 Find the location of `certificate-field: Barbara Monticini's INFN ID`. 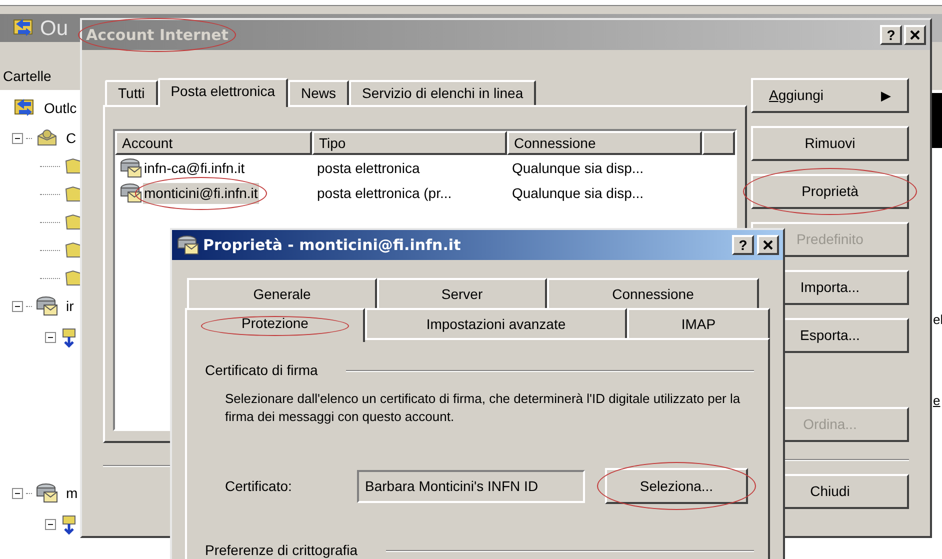

certificate-field: Barbara Monticini's INFN ID is located at coordinates (471, 486).